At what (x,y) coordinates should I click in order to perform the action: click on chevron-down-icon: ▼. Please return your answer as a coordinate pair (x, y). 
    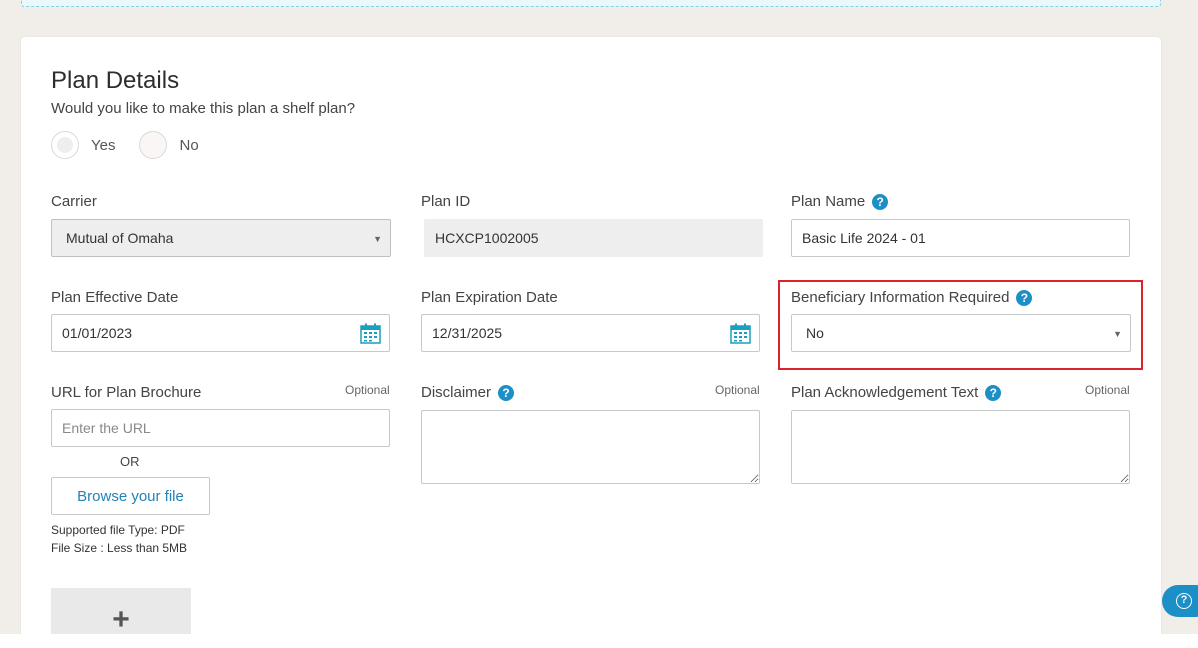
    Looking at the image, I should click on (377, 239).